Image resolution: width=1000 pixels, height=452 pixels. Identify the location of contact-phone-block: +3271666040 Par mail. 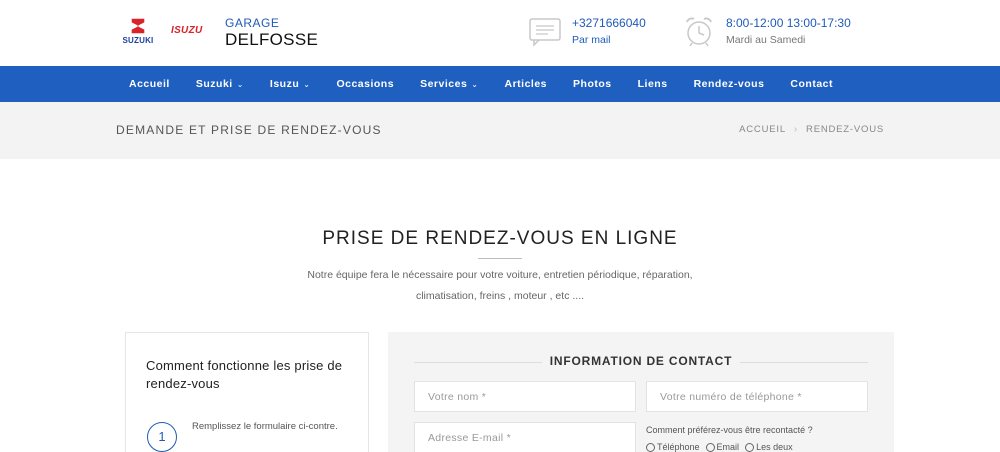
(587, 31).